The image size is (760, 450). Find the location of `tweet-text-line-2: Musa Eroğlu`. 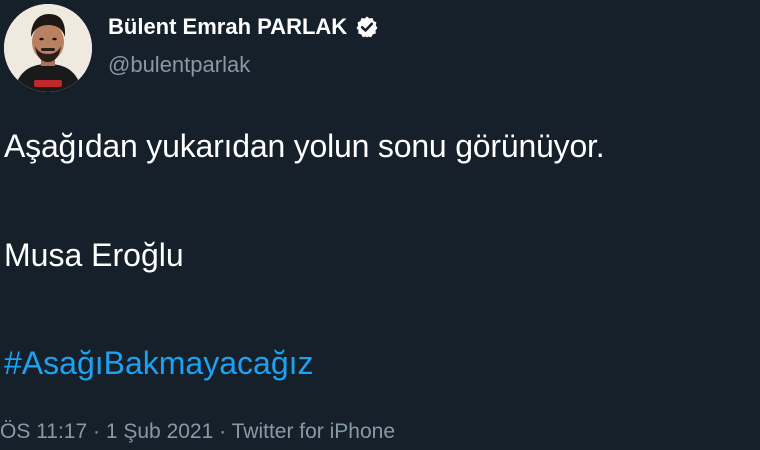

tweet-text-line-2: Musa Eroğlu is located at coordinates (94, 255).